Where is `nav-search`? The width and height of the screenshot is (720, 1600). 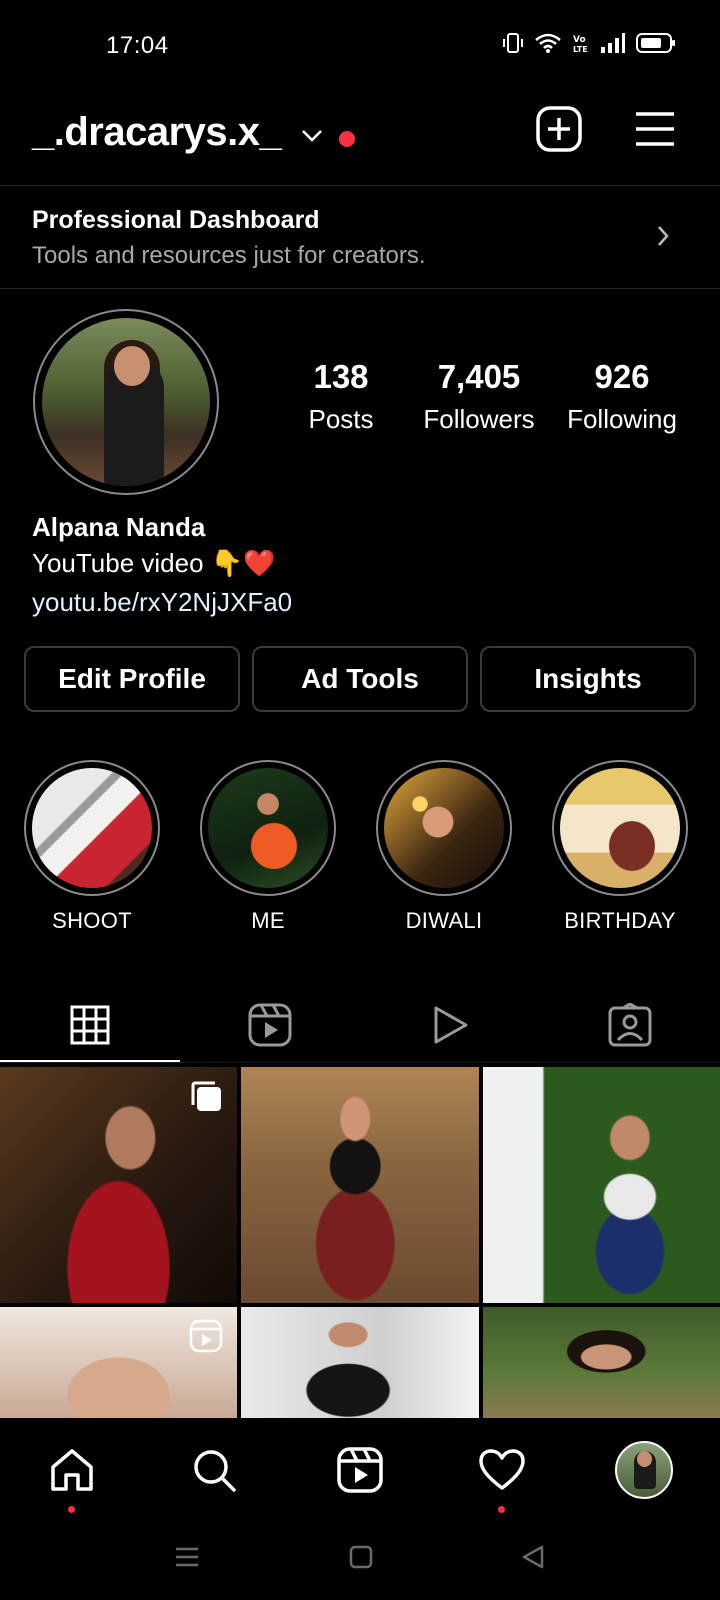 nav-search is located at coordinates (214, 1470).